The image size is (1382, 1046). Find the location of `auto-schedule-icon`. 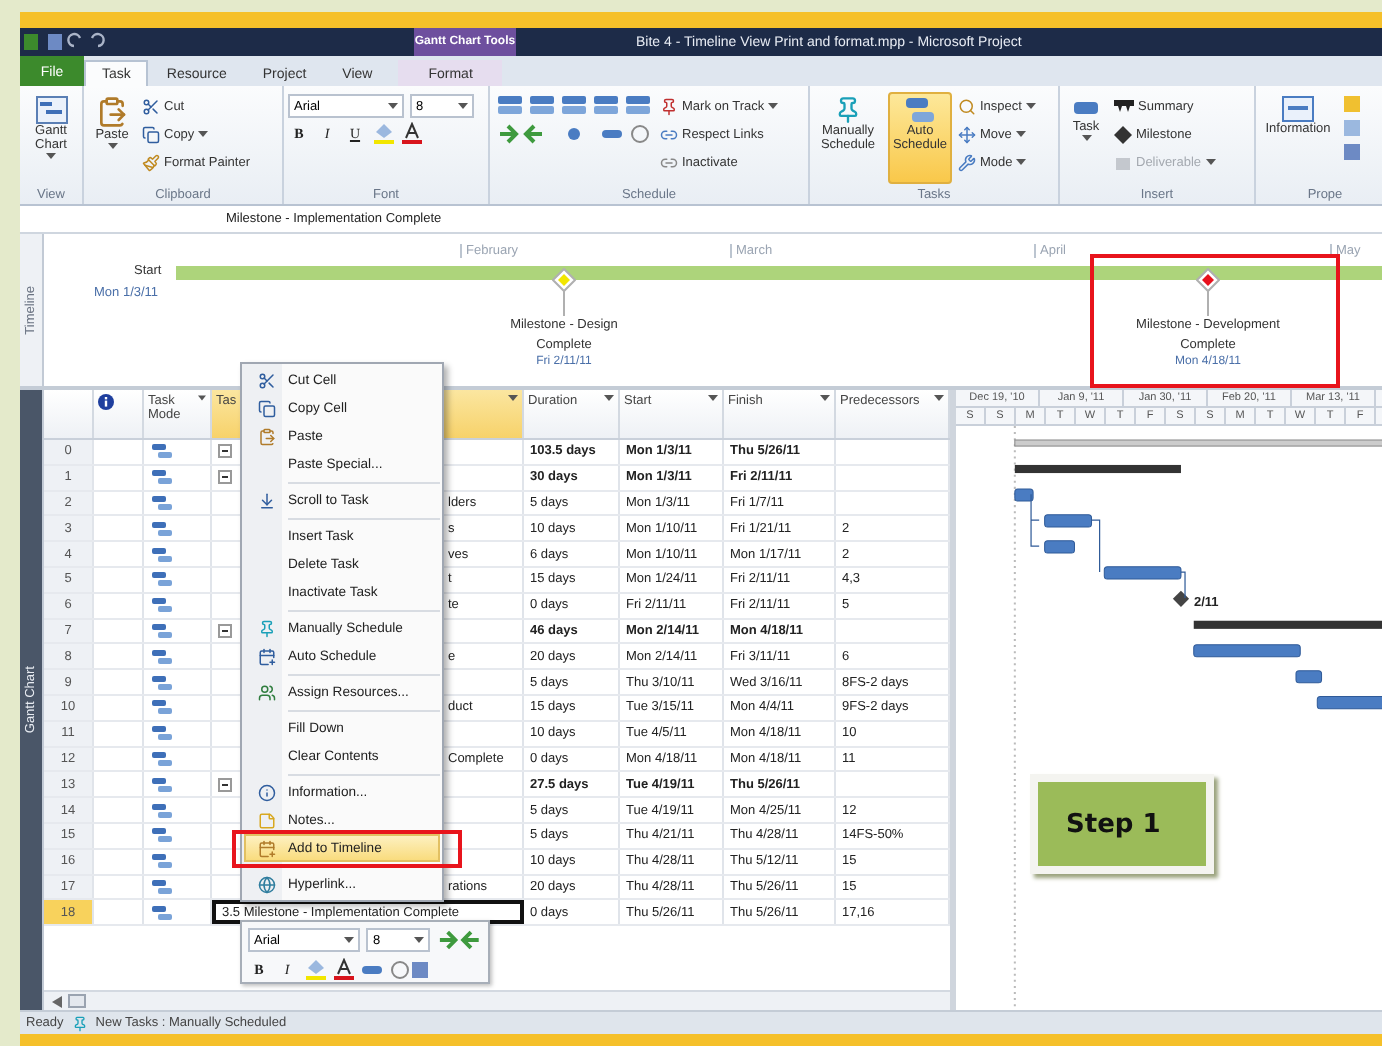

auto-schedule-icon is located at coordinates (920, 110).